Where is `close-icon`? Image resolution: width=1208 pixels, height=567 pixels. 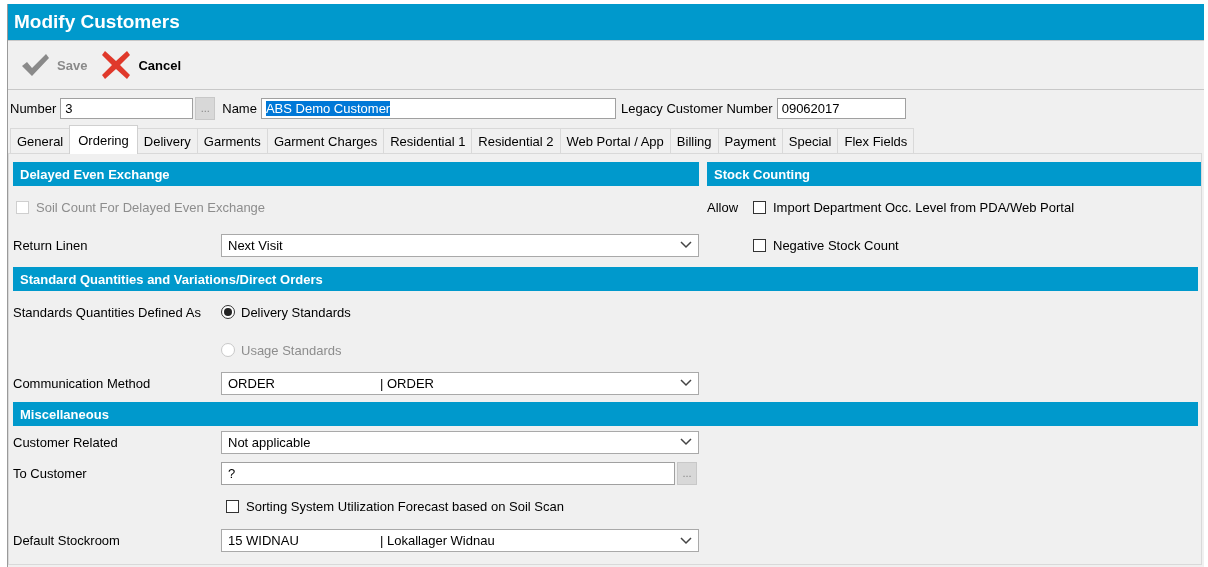
close-icon is located at coordinates (116, 65).